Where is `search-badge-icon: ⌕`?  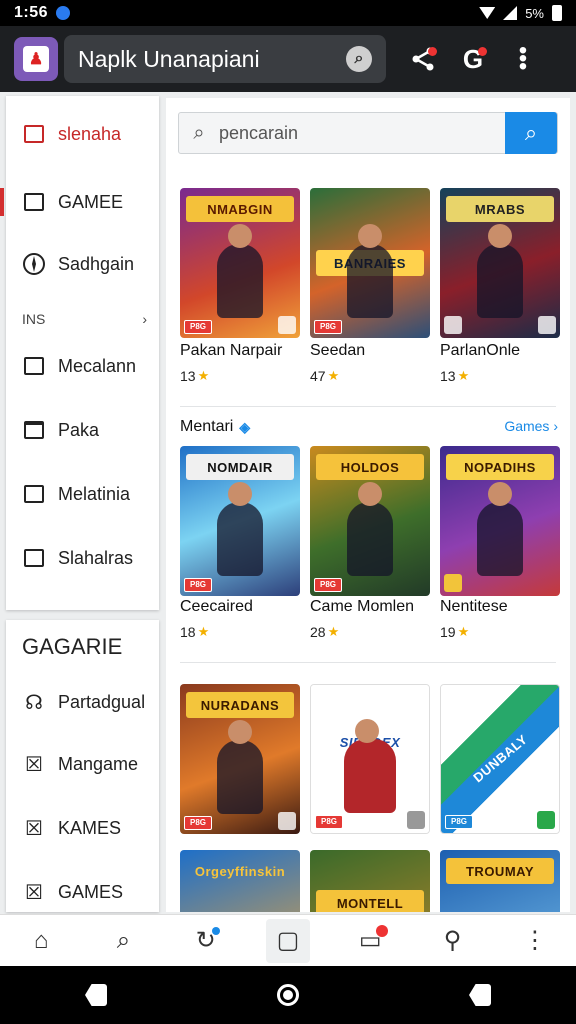 search-badge-icon: ⌕ is located at coordinates (359, 59).